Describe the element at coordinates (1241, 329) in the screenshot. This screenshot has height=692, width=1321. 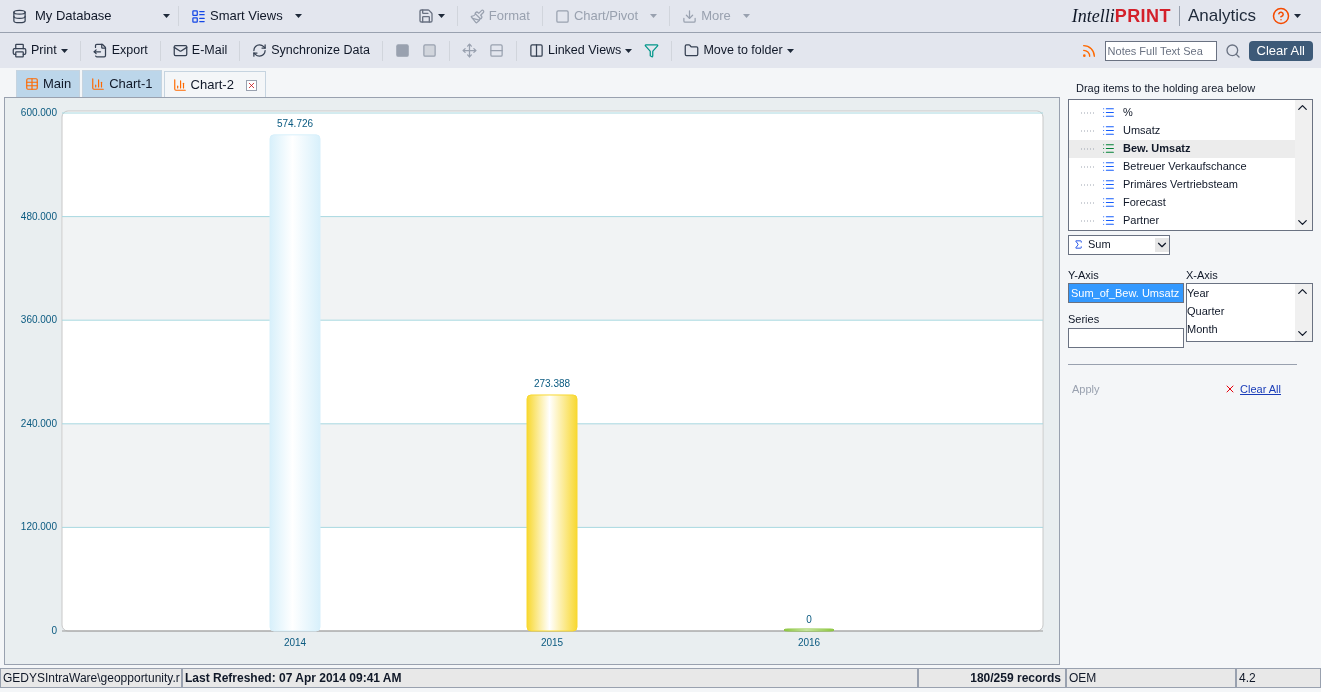
I see `x-axis-item: Month` at that location.